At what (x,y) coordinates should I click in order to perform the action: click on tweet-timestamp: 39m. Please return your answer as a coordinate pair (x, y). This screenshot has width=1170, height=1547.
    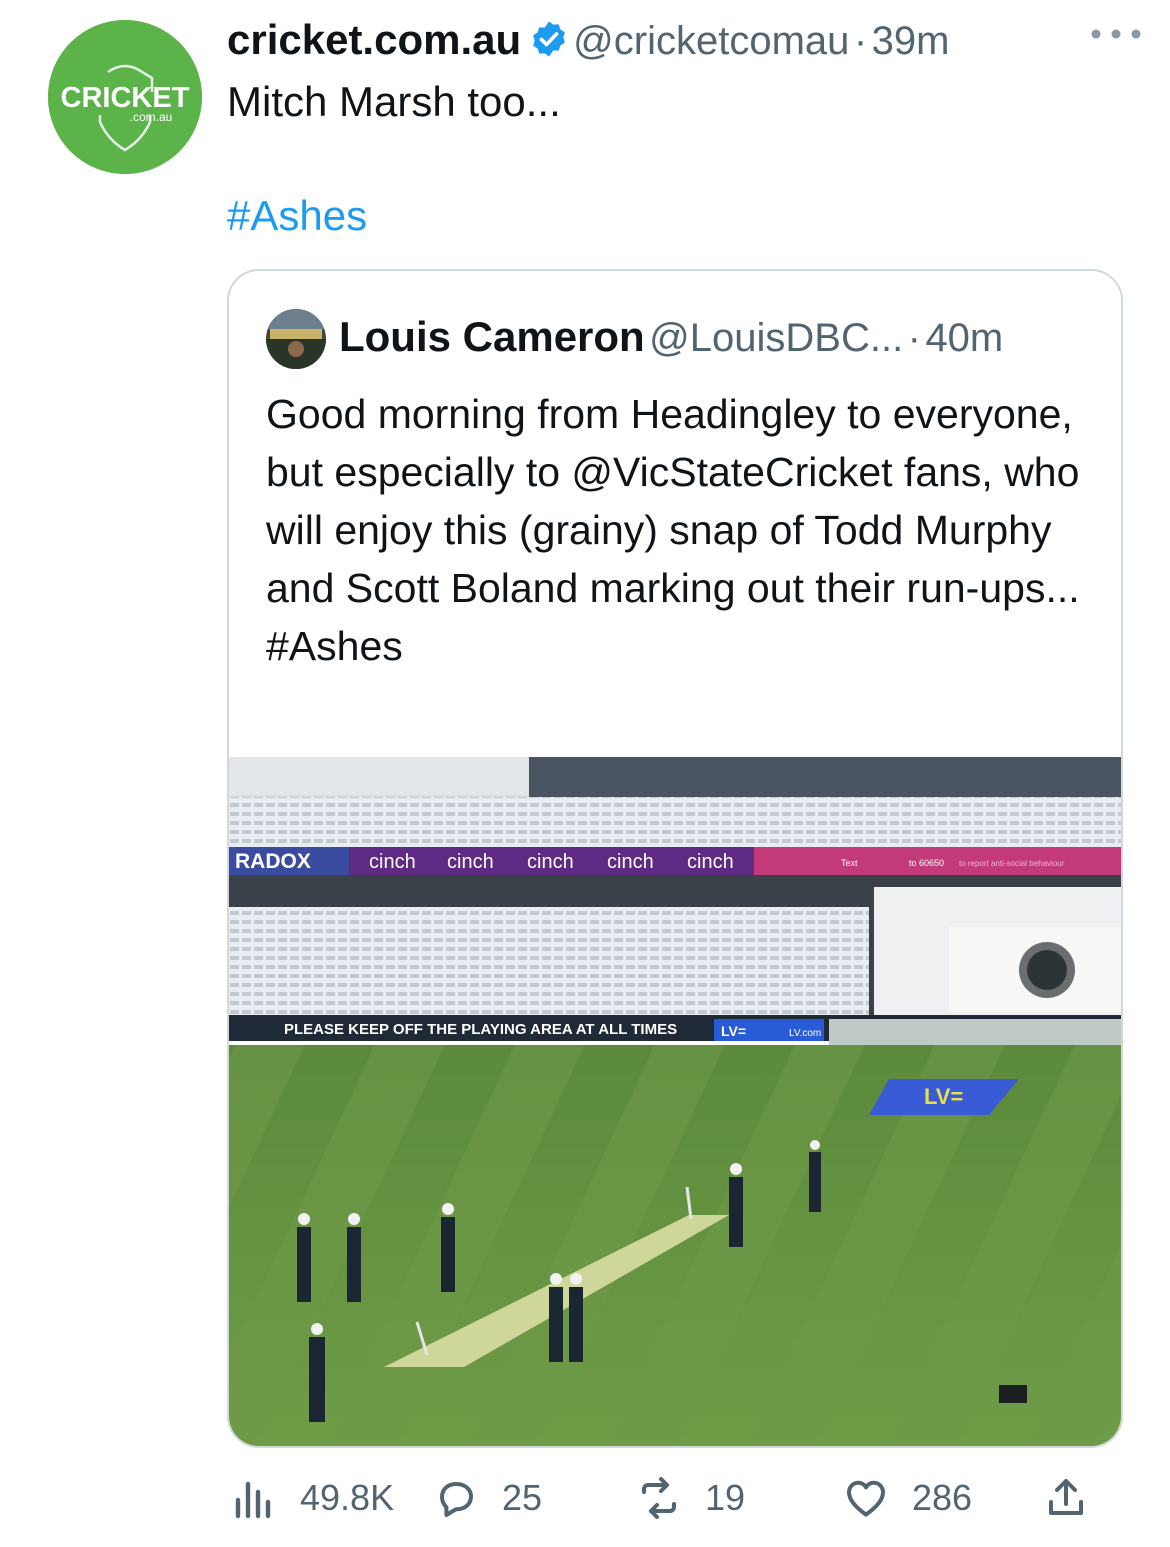
    Looking at the image, I should click on (911, 41).